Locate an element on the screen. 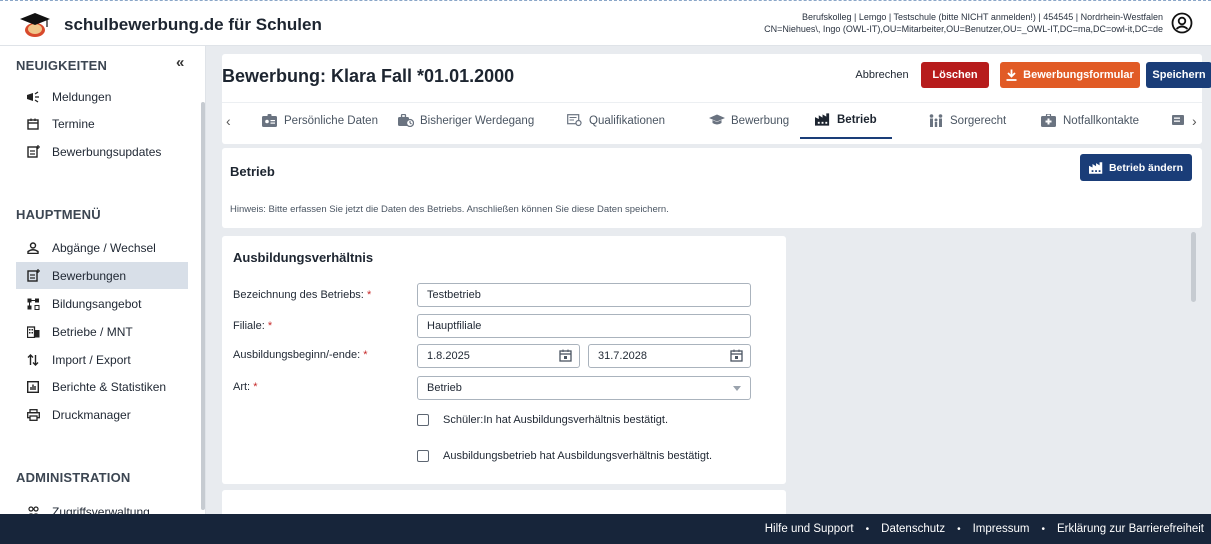 This screenshot has width=1211, height=544. printer-icon is located at coordinates (33, 415).